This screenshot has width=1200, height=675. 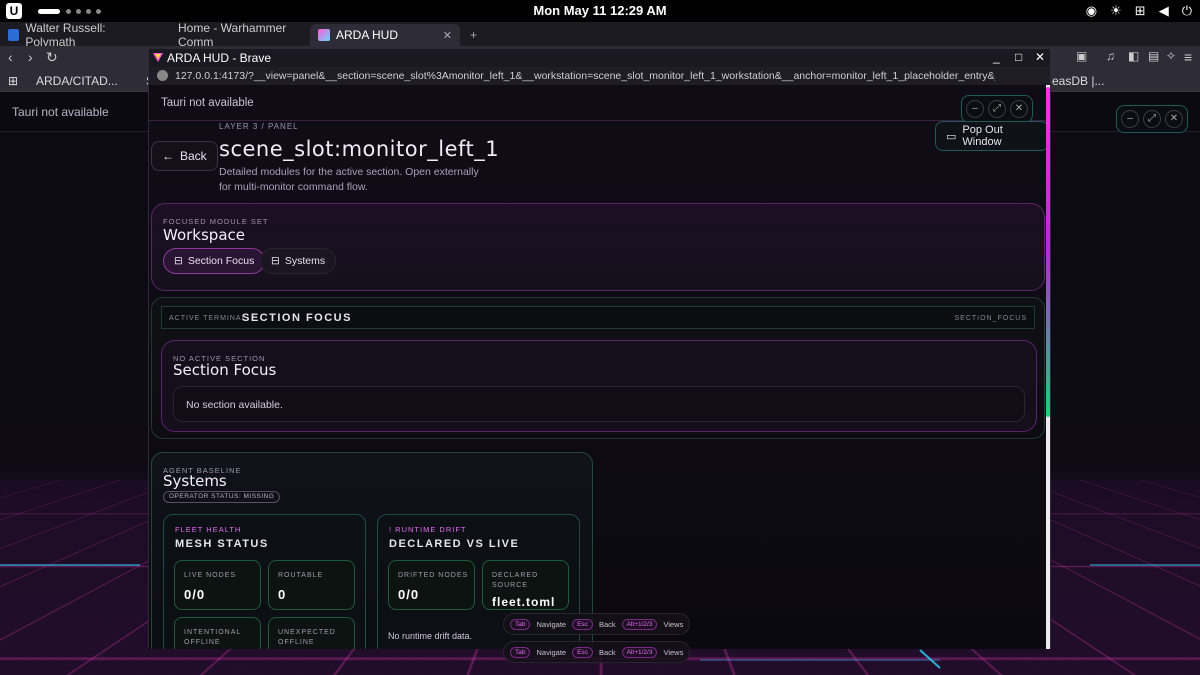 I want to click on external-window-icon: ▭, so click(x=951, y=136).